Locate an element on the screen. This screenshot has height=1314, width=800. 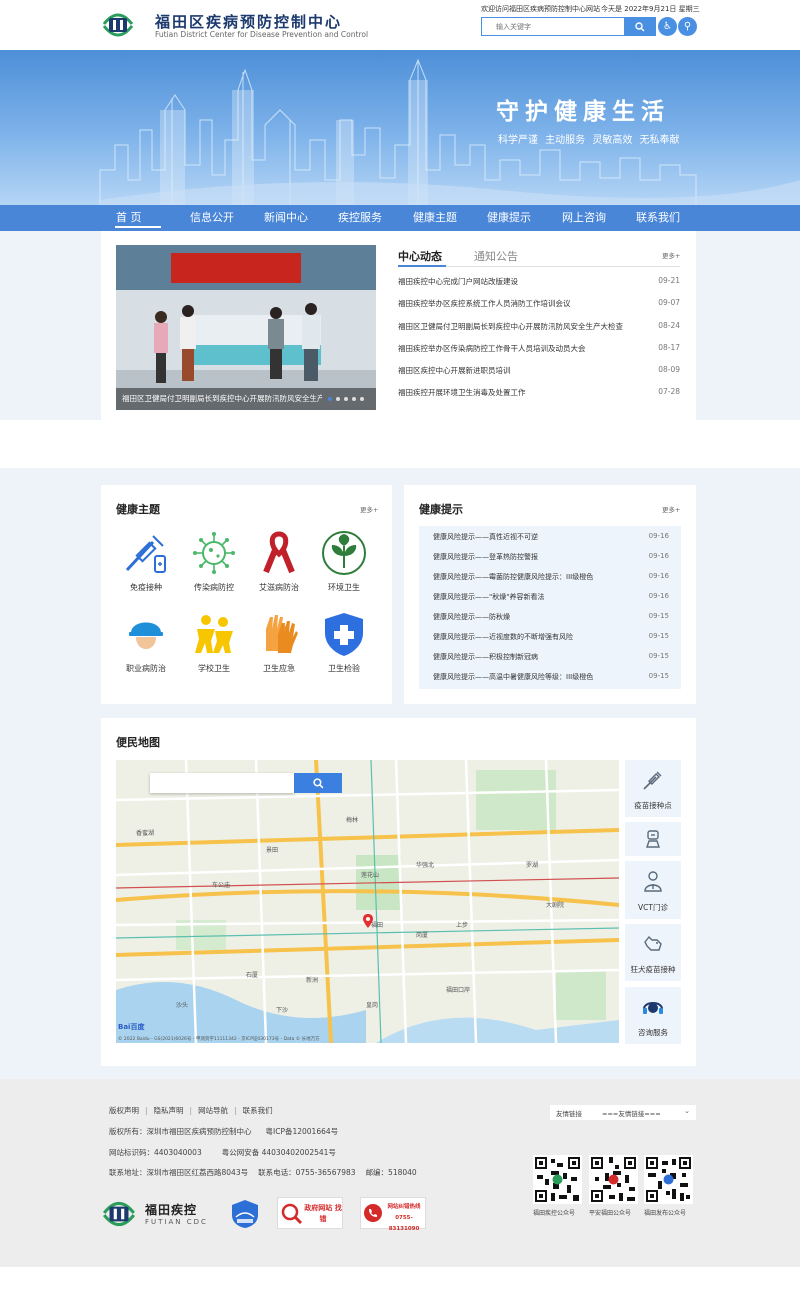
tip-title: 健康风险提示——防秋燥 is located at coordinates (533, 617).